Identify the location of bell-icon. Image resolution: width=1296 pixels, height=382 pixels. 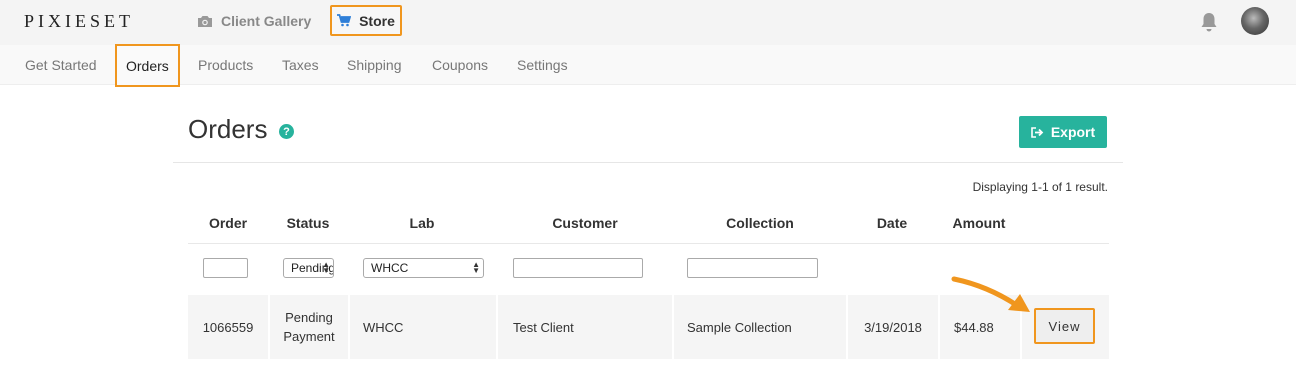
(1209, 22).